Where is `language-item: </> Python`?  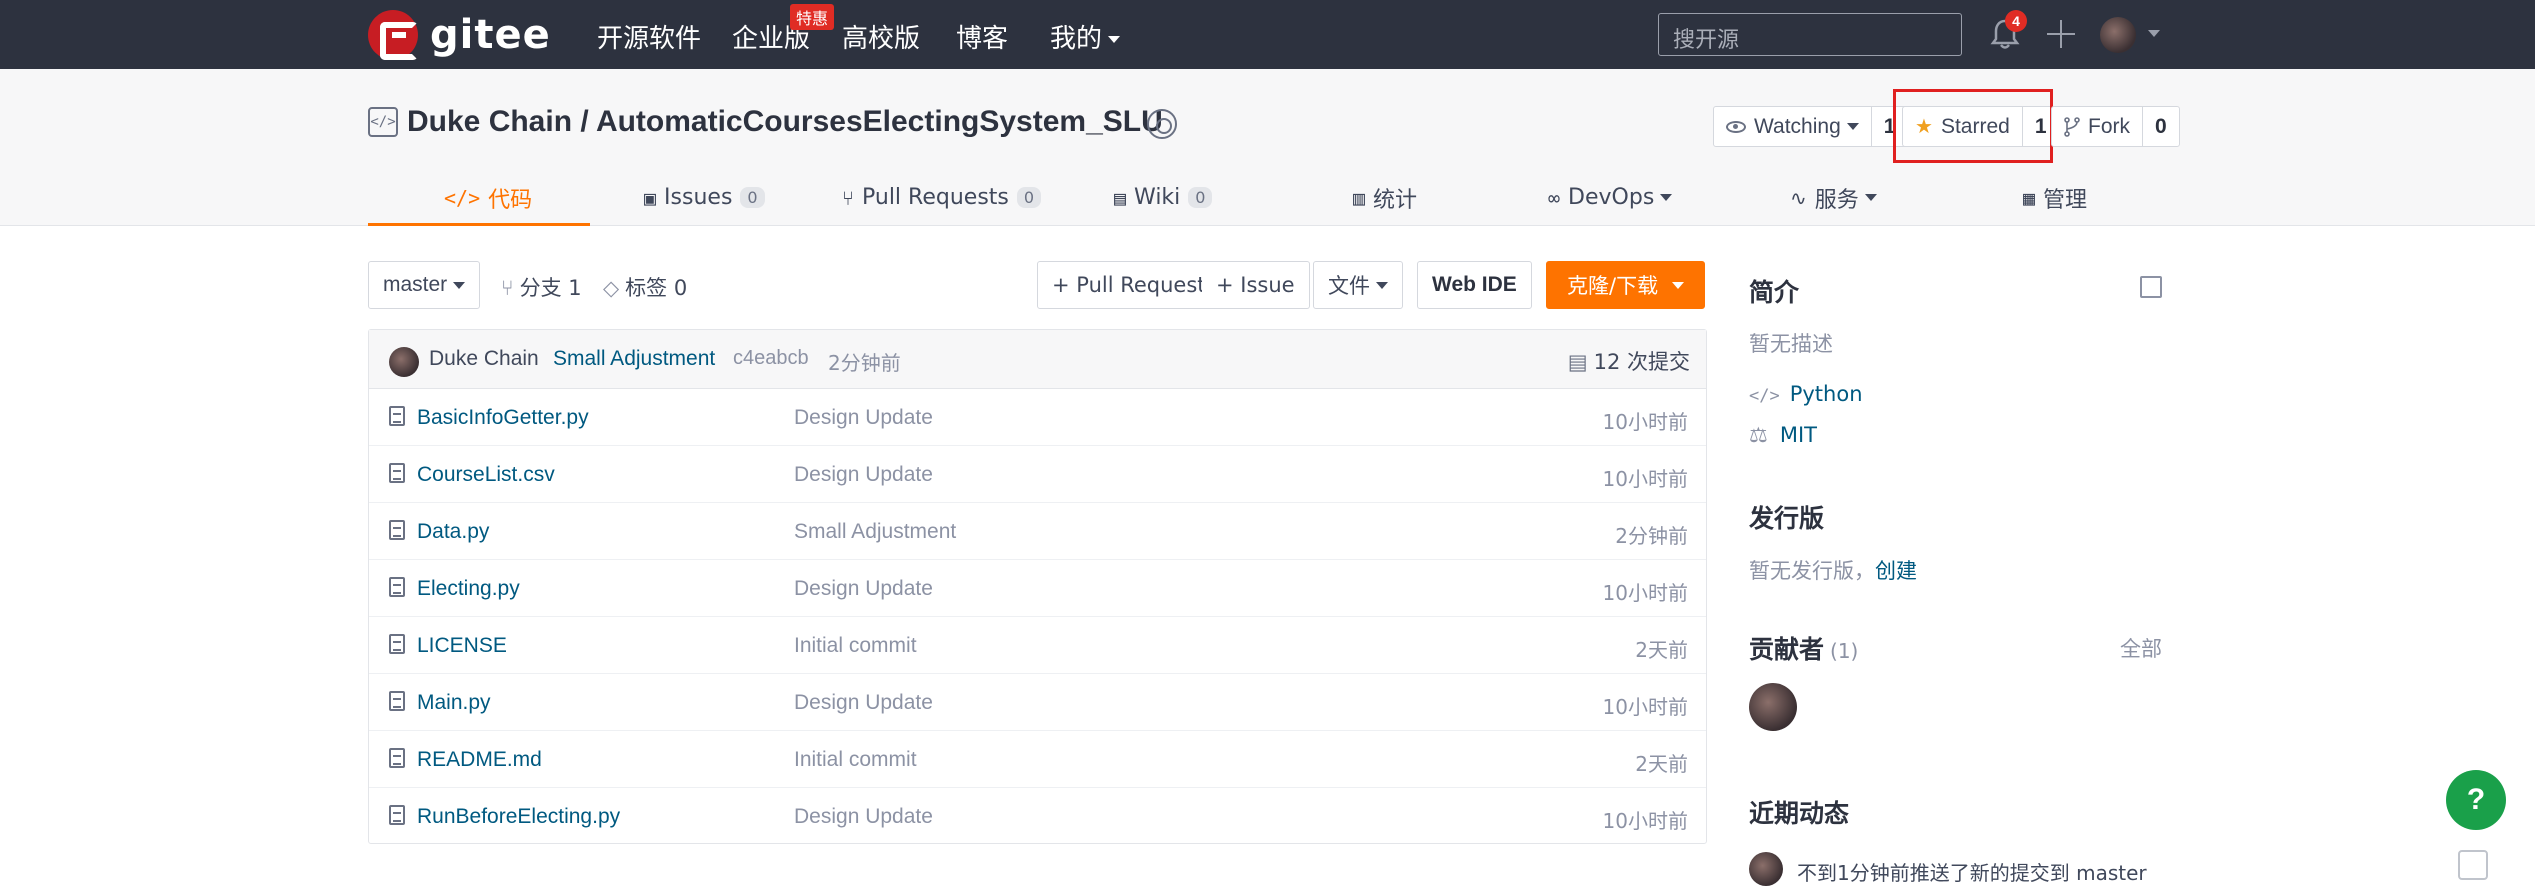
language-item: </> Python is located at coordinates (1806, 394).